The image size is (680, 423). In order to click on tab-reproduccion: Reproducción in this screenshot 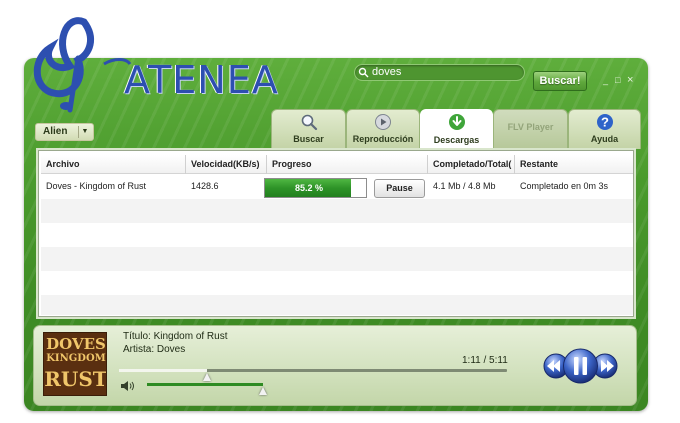, I will do `click(383, 129)`.